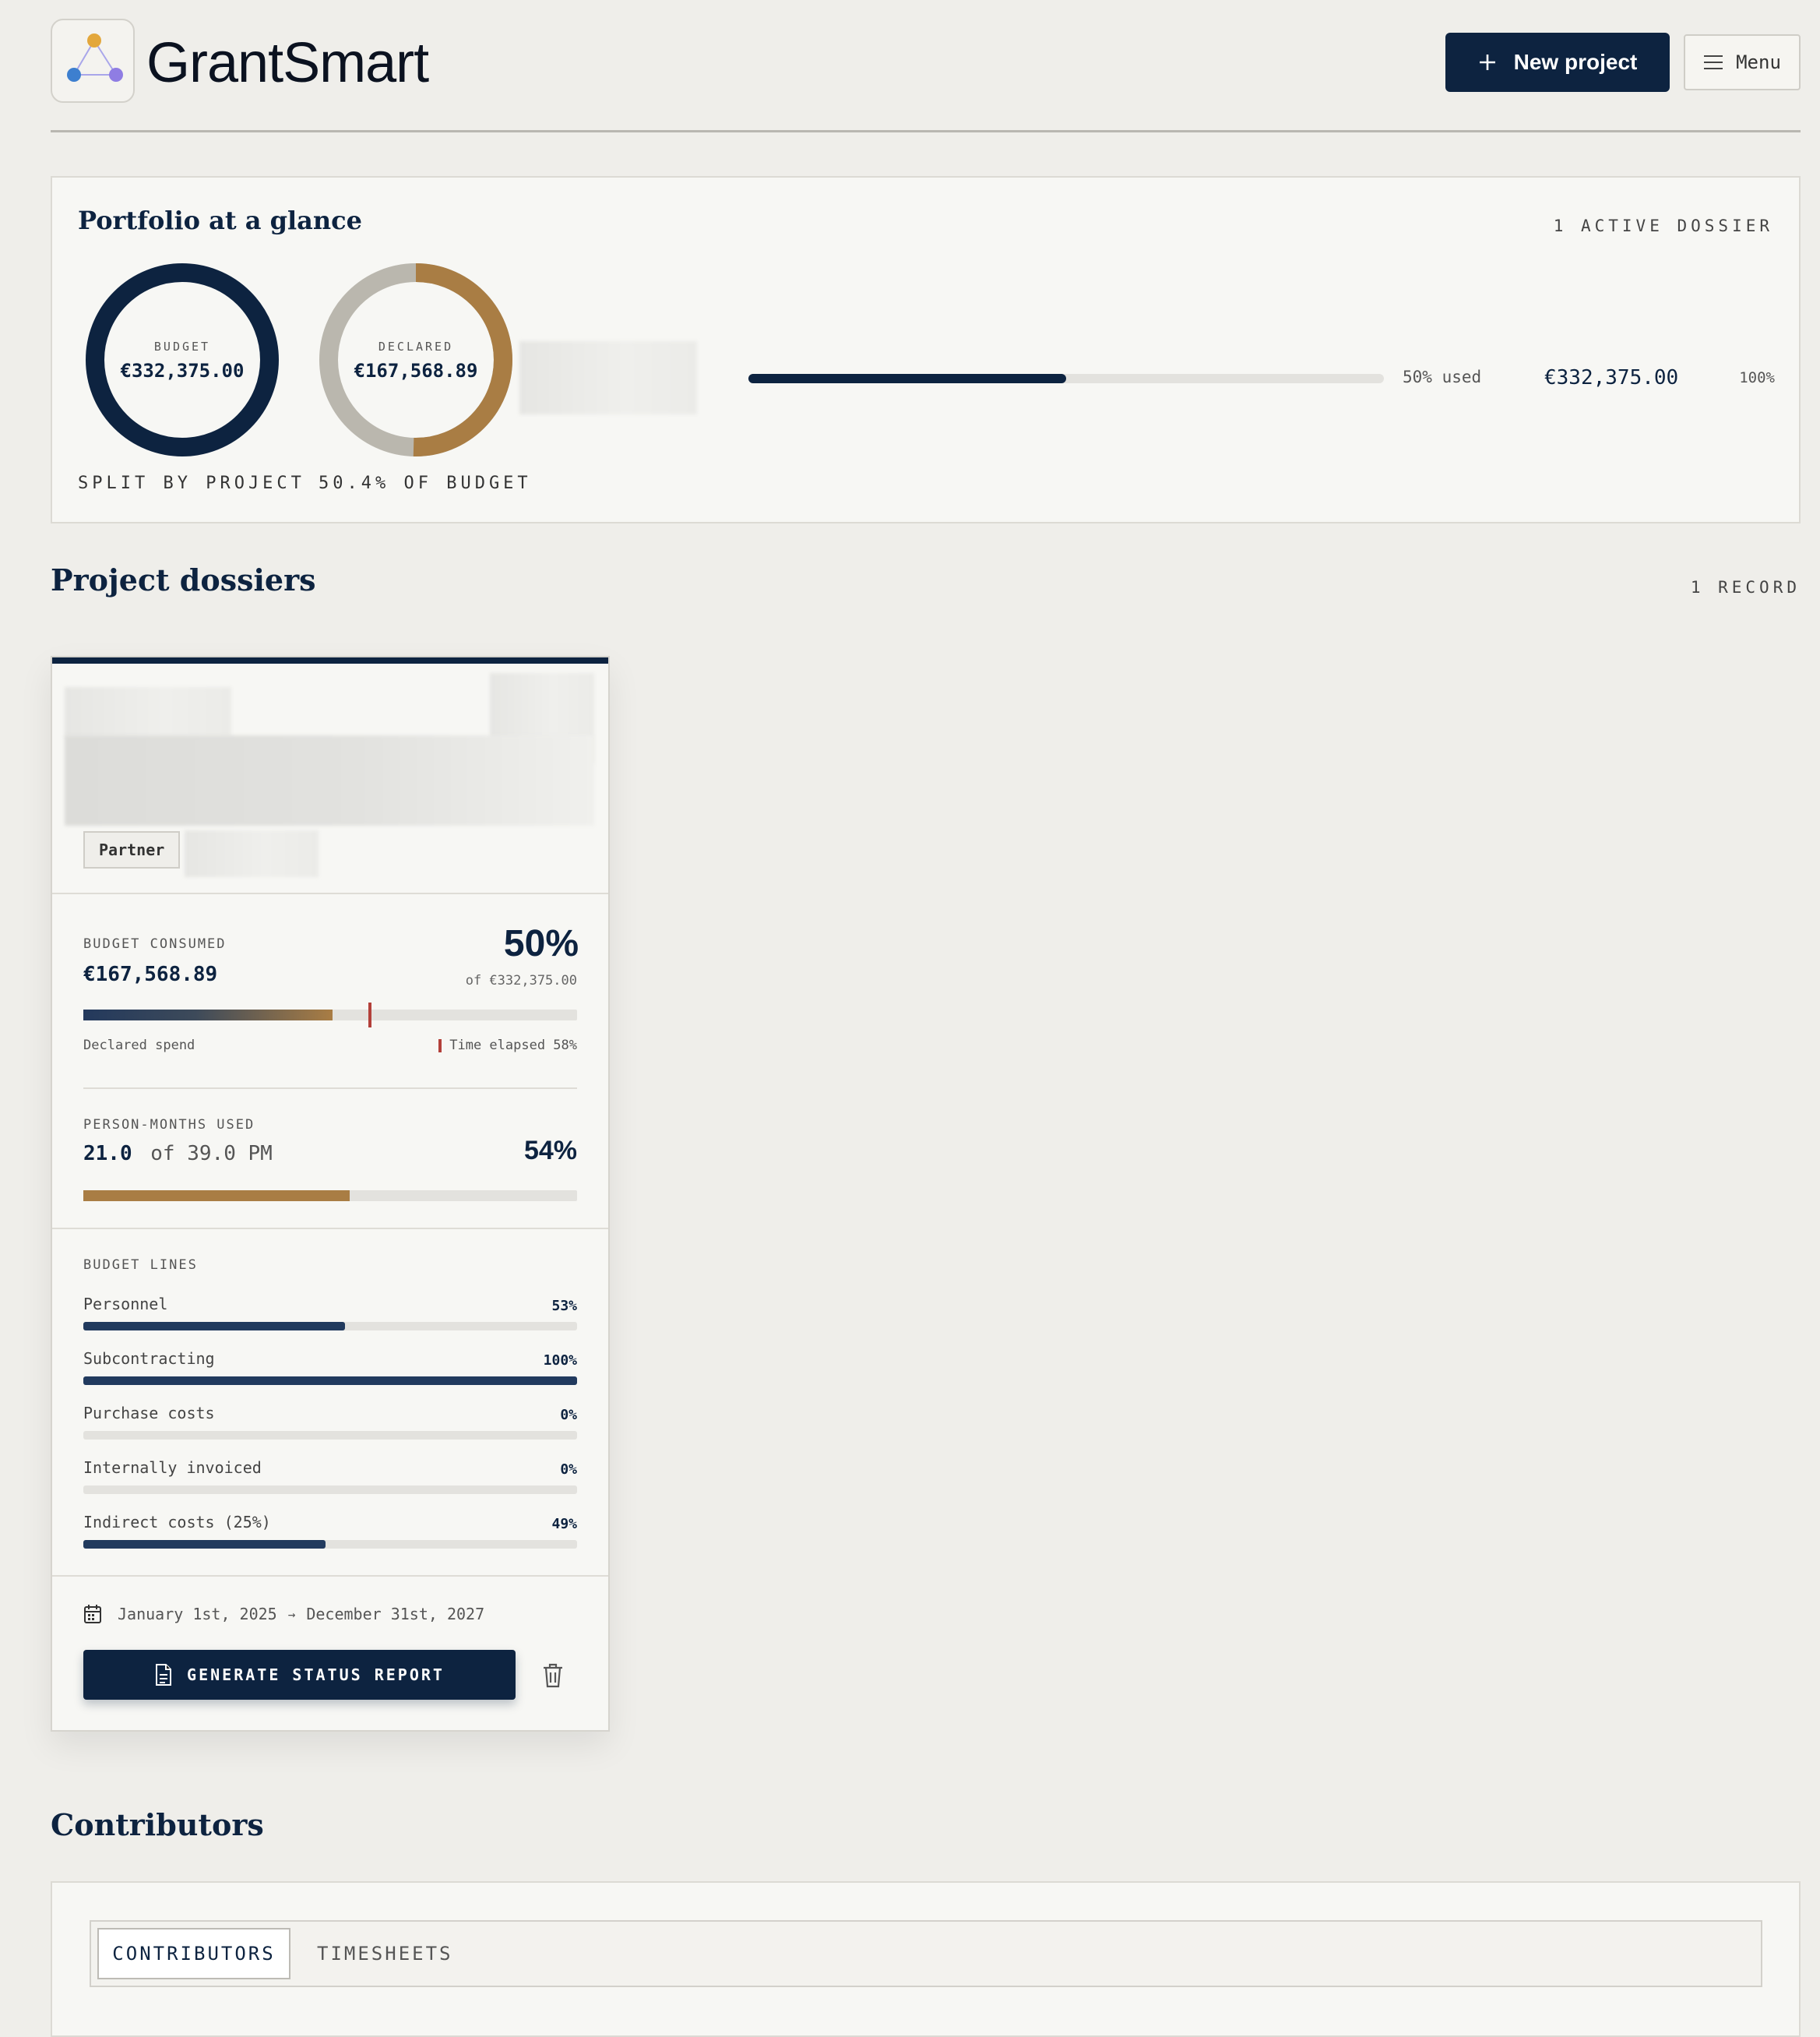 This screenshot has height=2037, width=1820. I want to click on active-dossier-count: 1 ACTIVE DOSSIER, so click(1663, 226).